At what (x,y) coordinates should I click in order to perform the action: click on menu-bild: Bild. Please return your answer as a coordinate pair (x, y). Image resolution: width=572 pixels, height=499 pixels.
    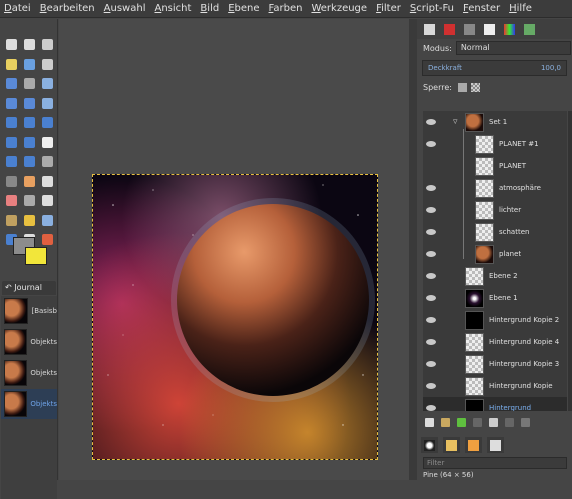
    Looking at the image, I should click on (209, 8).